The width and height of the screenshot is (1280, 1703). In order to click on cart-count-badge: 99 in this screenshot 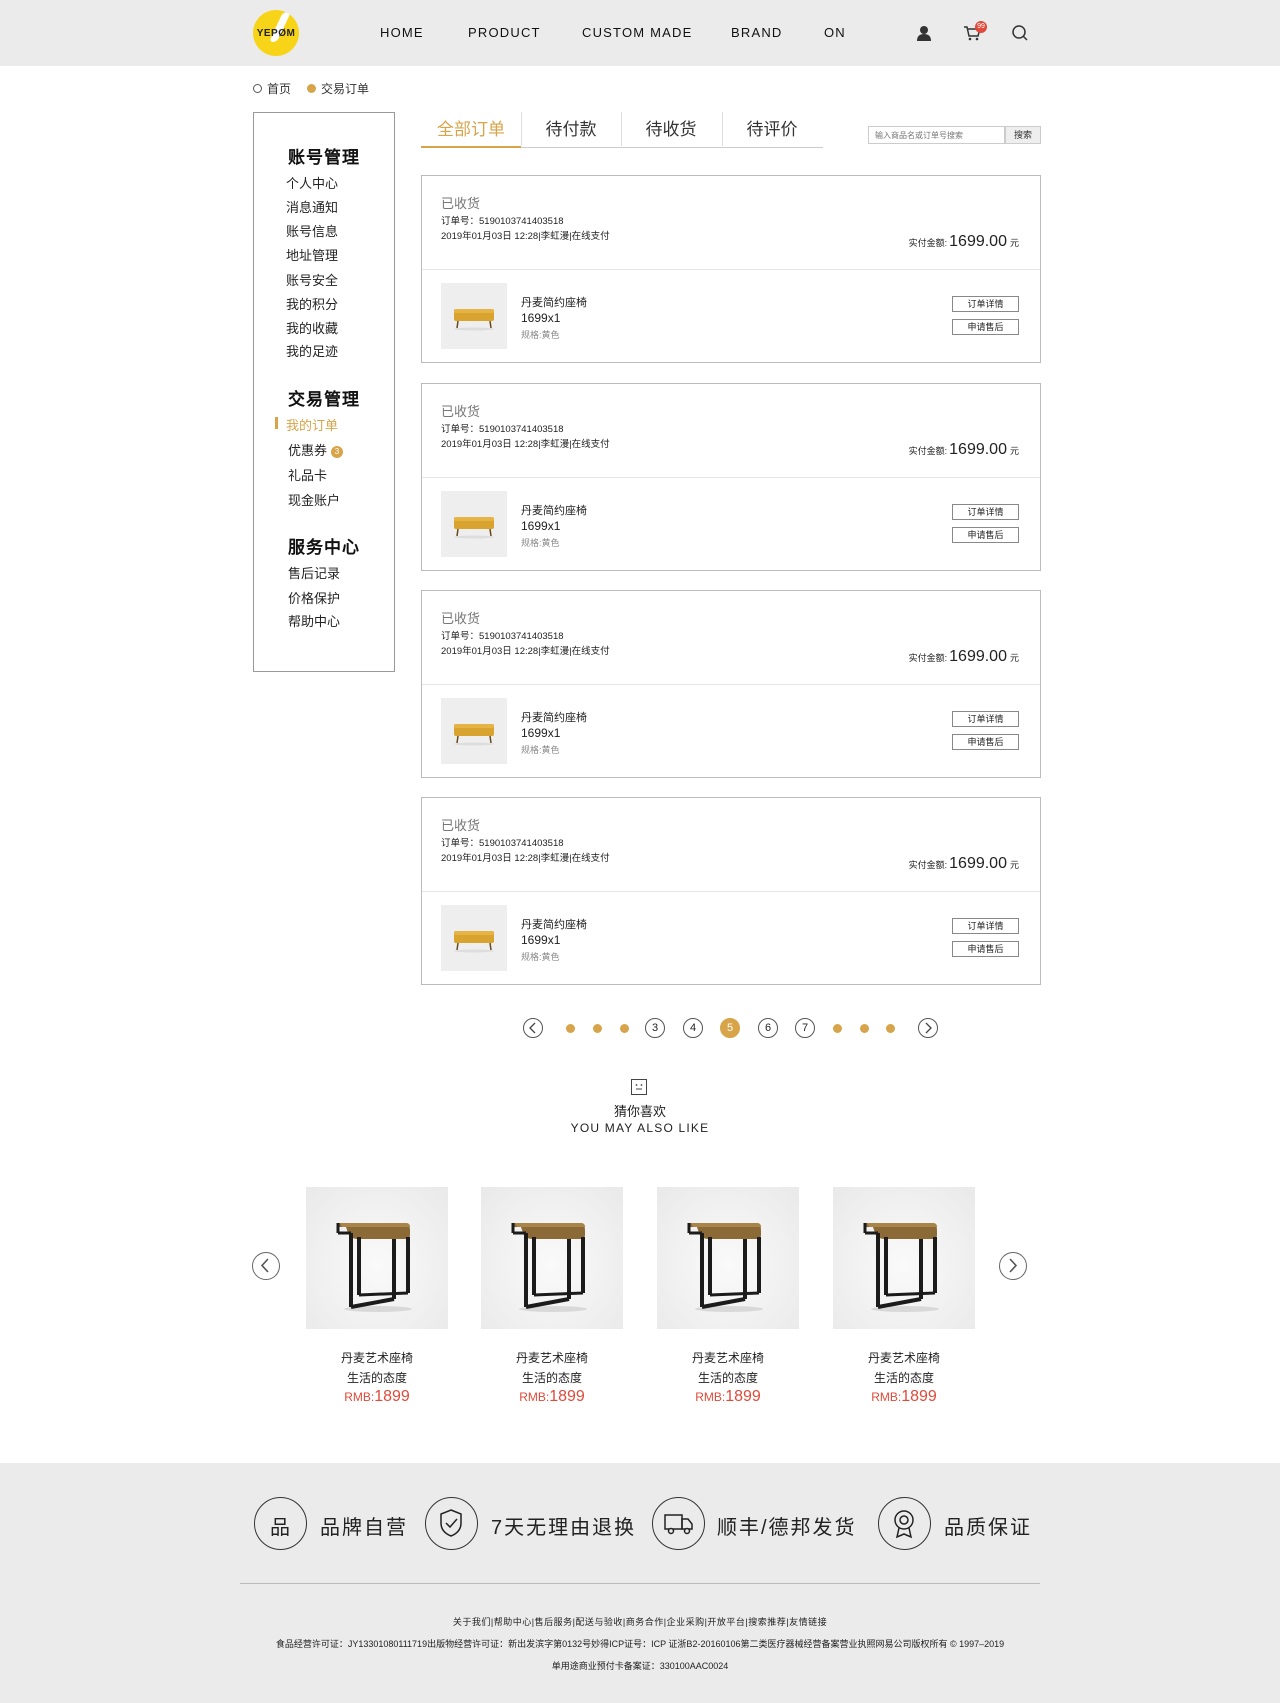, I will do `click(981, 27)`.